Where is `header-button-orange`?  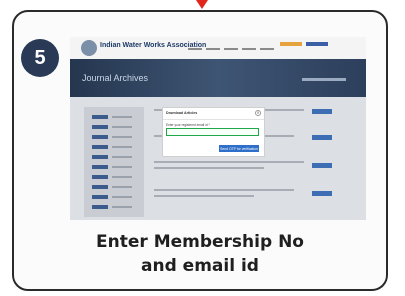
header-button-orange is located at coordinates (291, 44).